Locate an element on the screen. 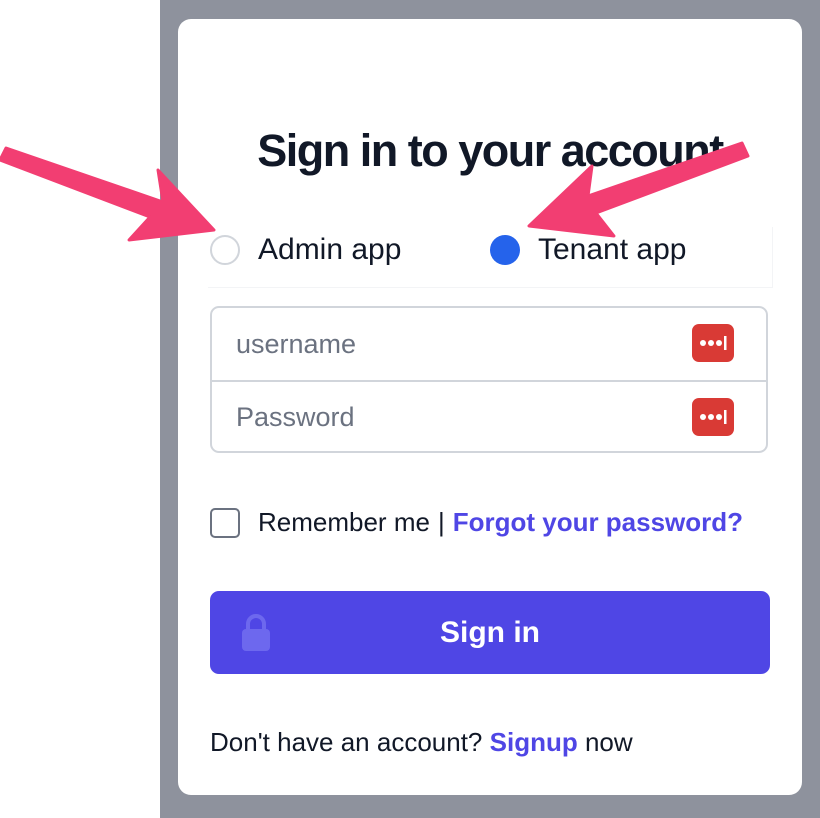 The width and height of the screenshot is (820, 818). username-input is located at coordinates (489, 344).